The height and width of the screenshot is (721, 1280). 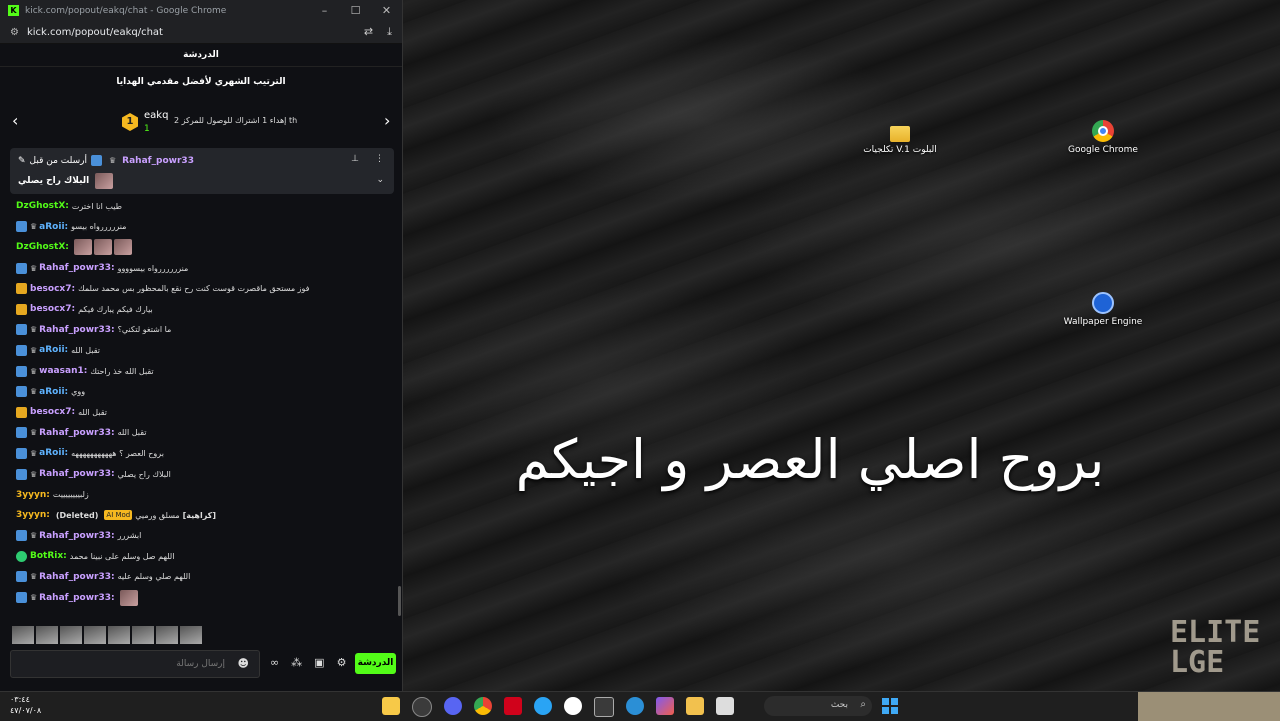 What do you see at coordinates (319, 662) in the screenshot?
I see `gift-icon: ▣` at bounding box center [319, 662].